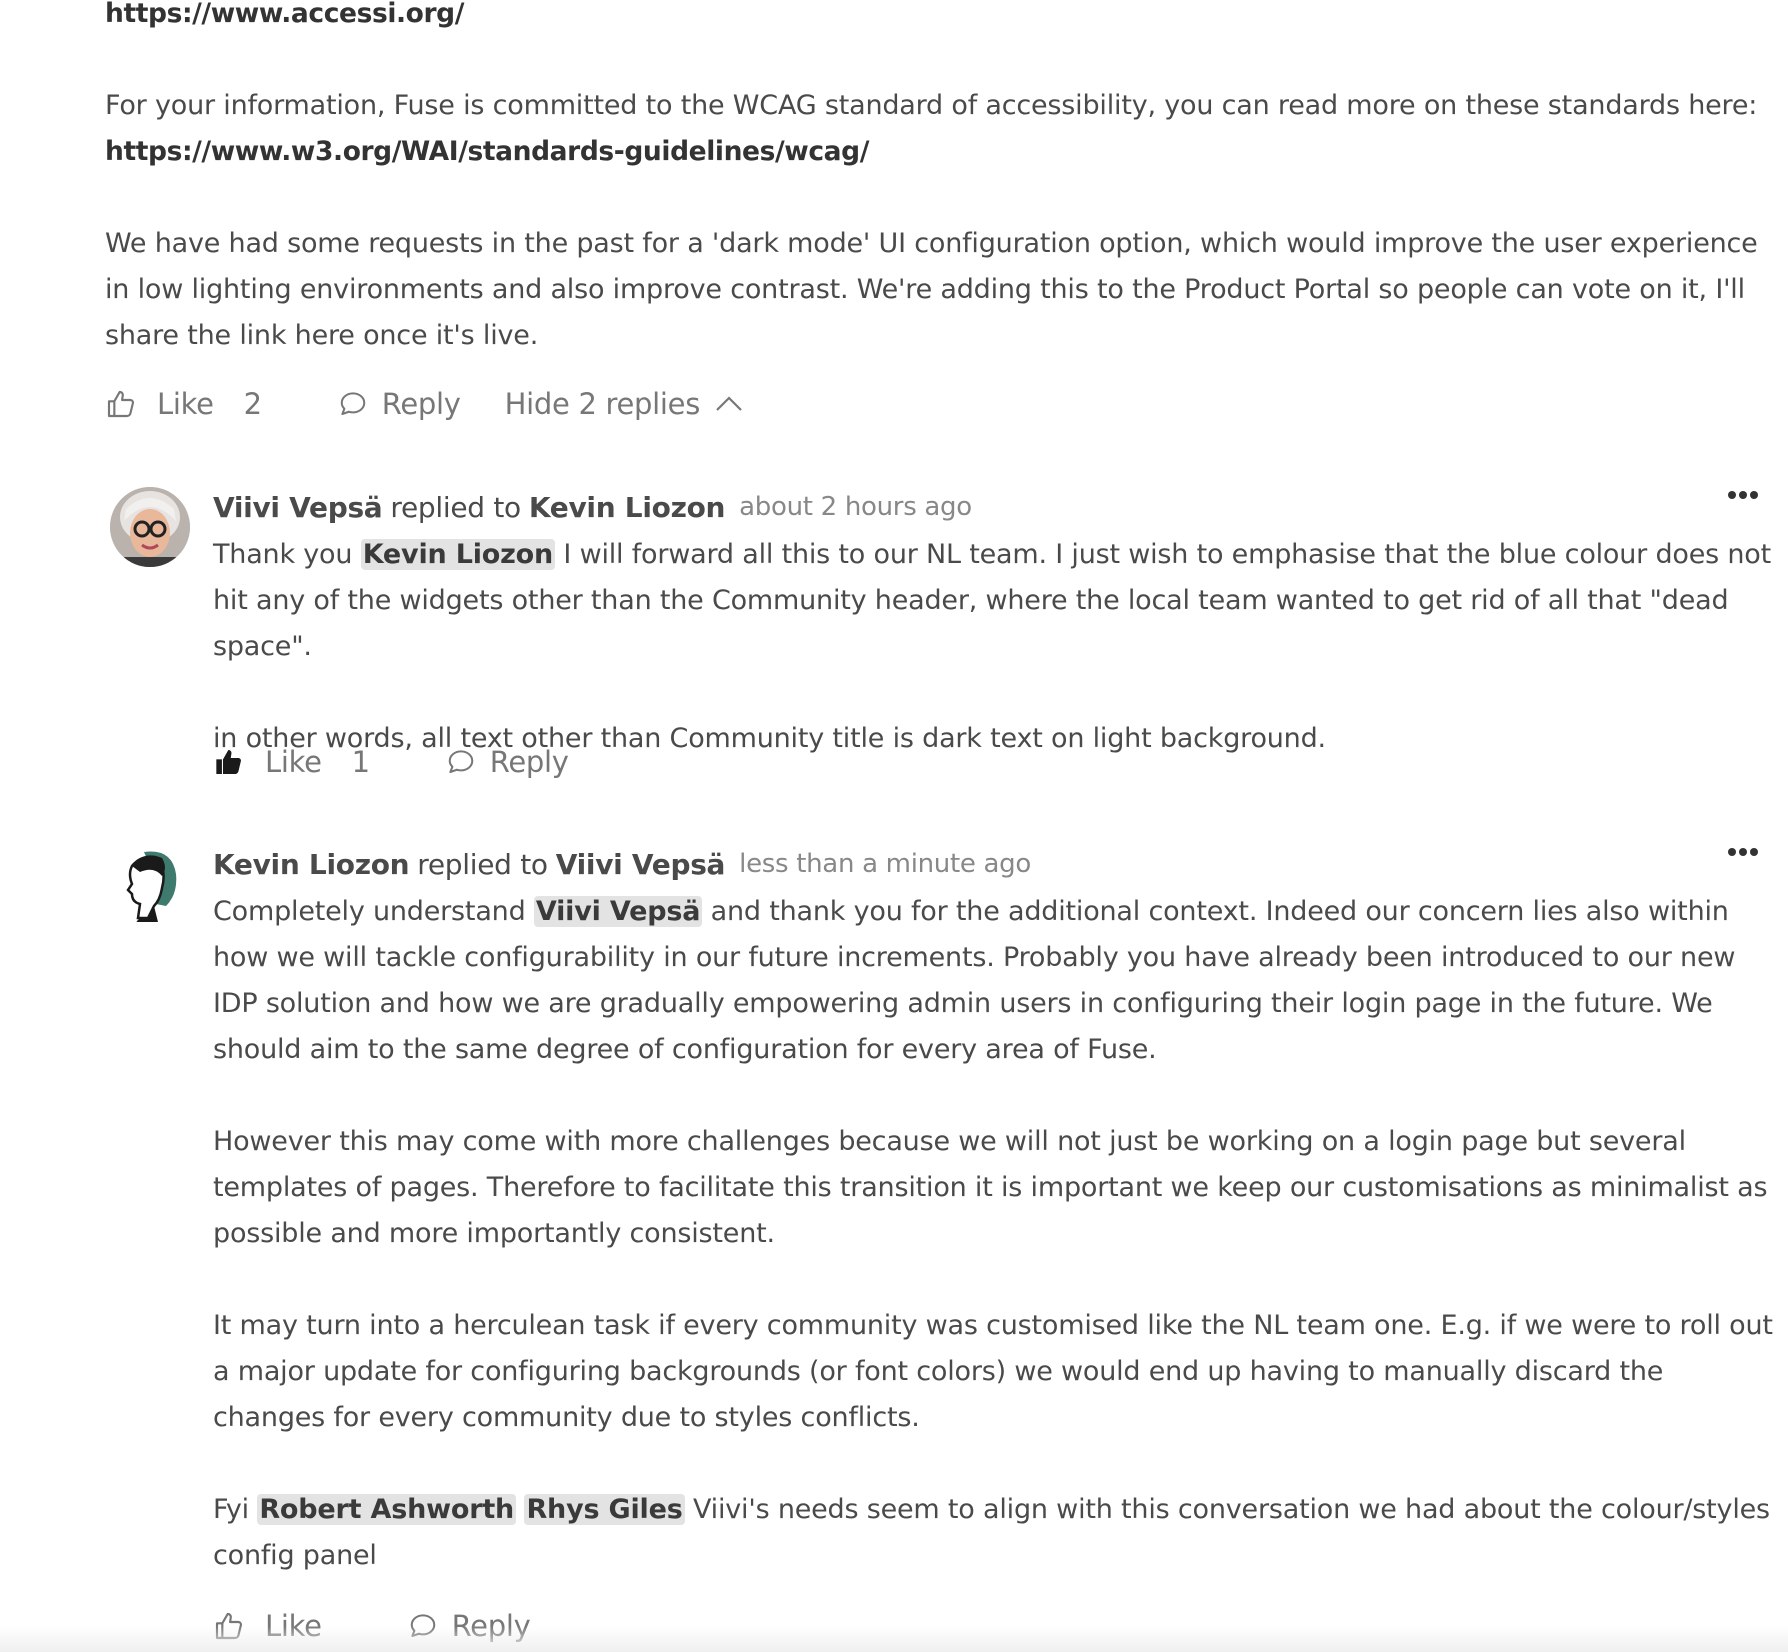  Describe the element at coordinates (369, 911) in the screenshot. I see `reply-text: Completely understand` at that location.